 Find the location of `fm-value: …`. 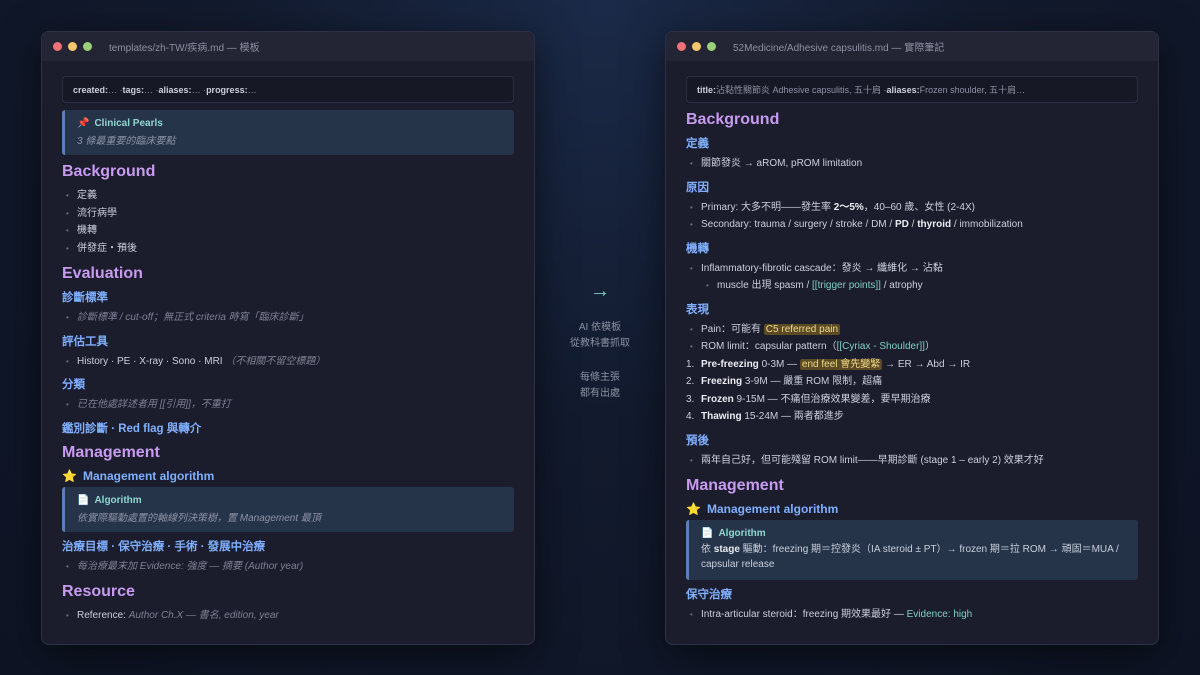

fm-value: … is located at coordinates (252, 89).